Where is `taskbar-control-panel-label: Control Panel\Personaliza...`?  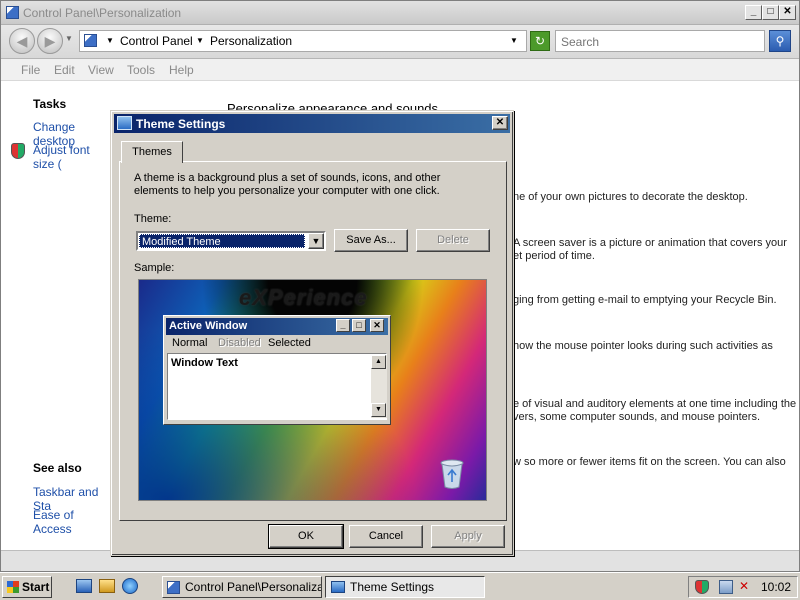 taskbar-control-panel-label: Control Panel\Personaliza... is located at coordinates (253, 587).